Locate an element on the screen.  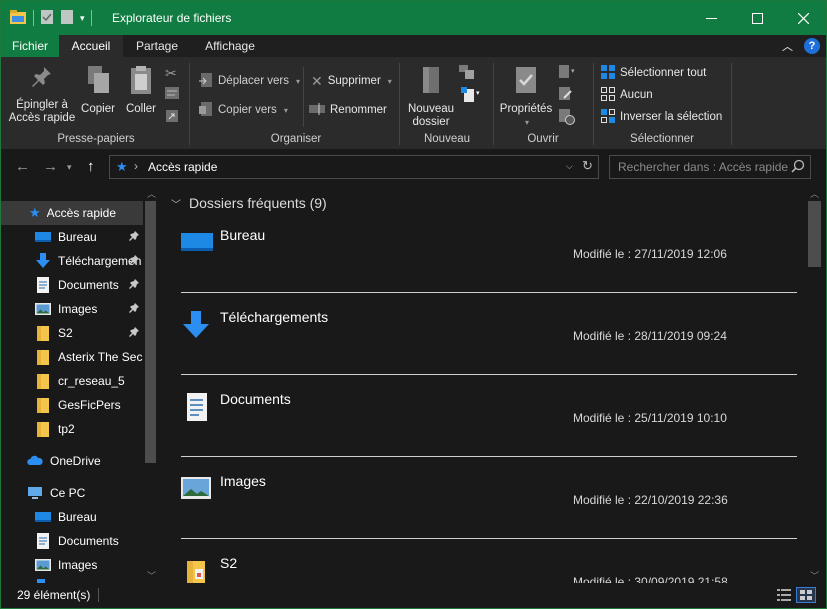
copy-button: Copier is located at coordinates (98, 90).